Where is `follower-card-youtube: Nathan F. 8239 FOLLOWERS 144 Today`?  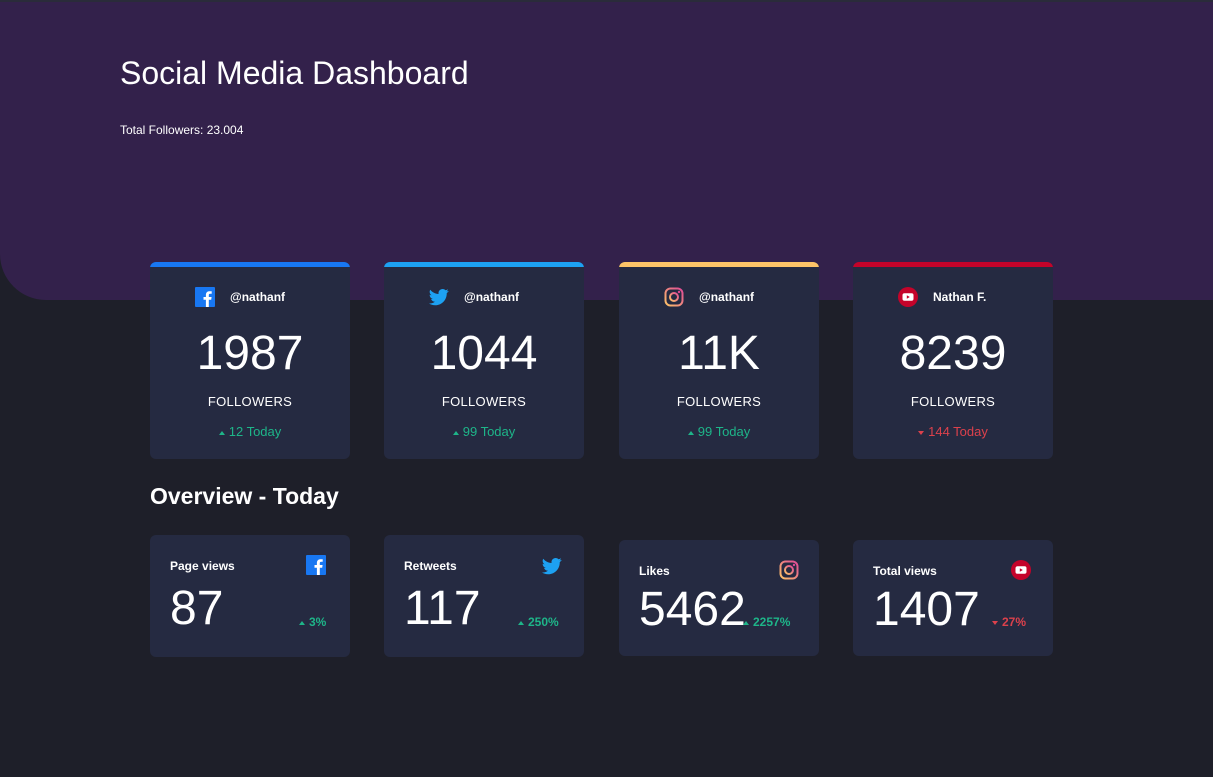
follower-card-youtube: Nathan F. 8239 FOLLOWERS 144 Today is located at coordinates (953, 360).